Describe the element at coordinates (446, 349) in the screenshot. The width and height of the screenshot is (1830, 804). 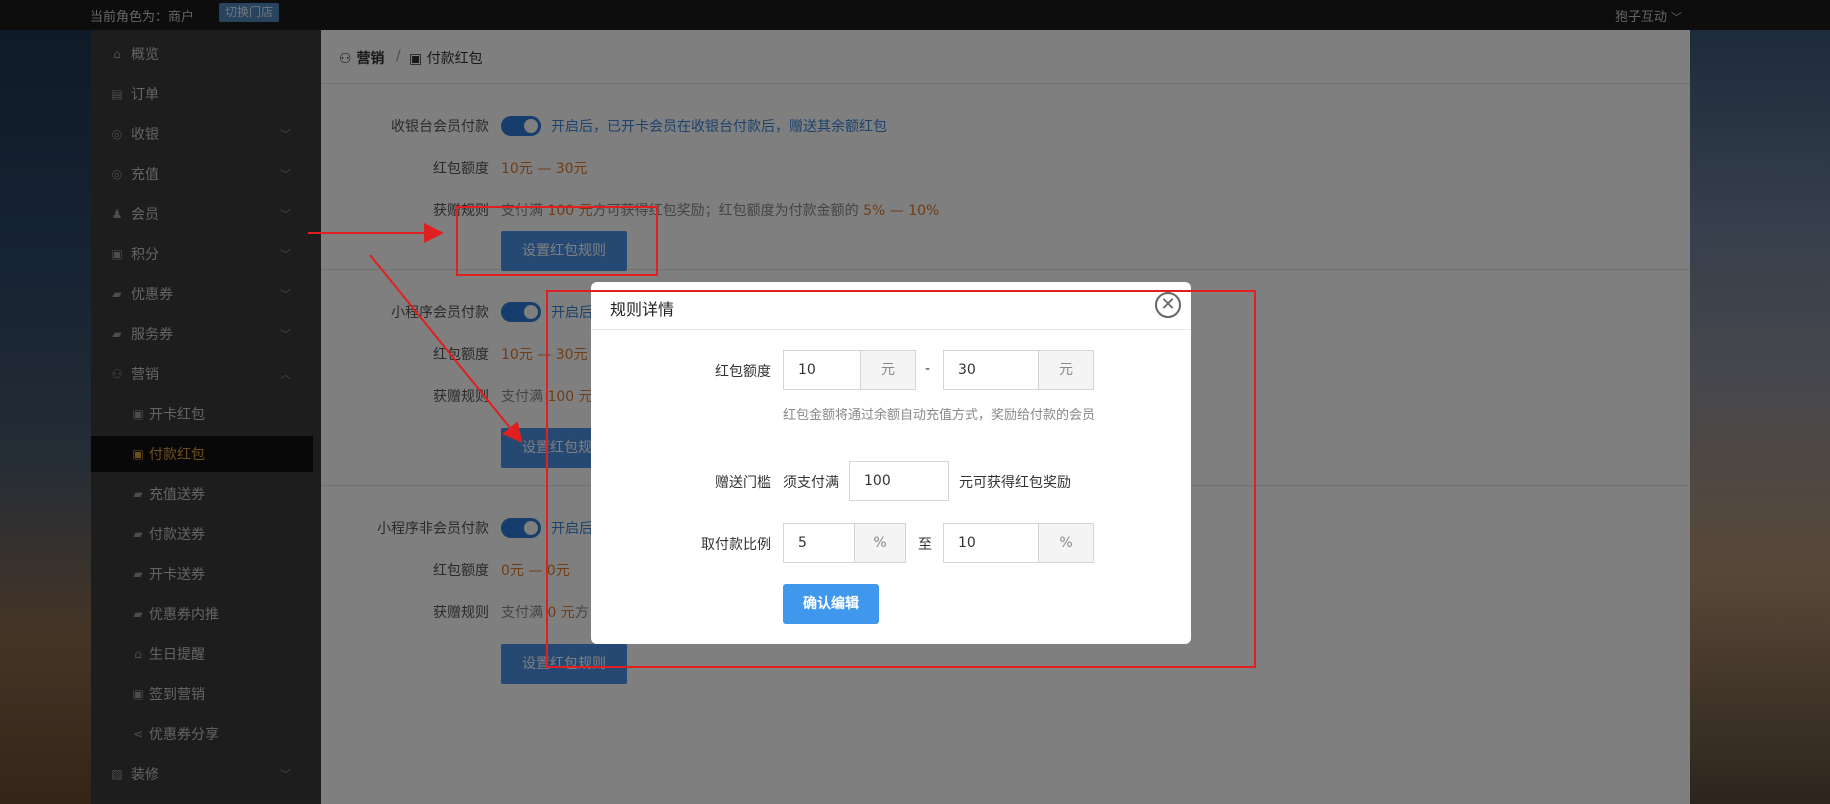
I see `annotation-arrow-diagonal` at that location.